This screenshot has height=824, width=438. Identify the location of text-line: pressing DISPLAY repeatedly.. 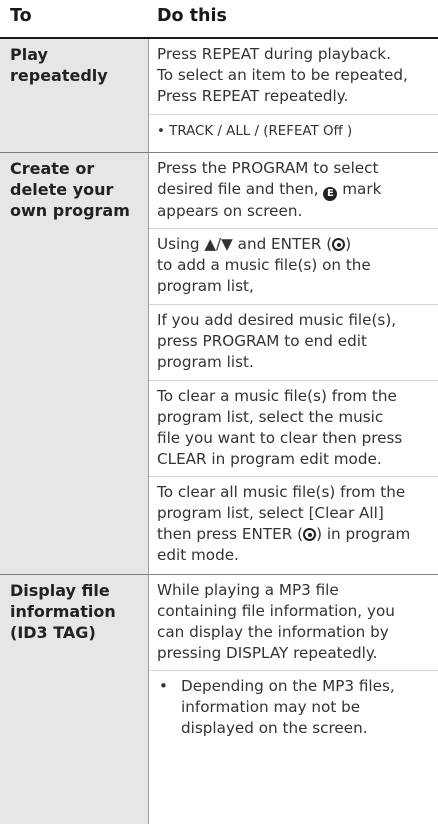
(267, 653).